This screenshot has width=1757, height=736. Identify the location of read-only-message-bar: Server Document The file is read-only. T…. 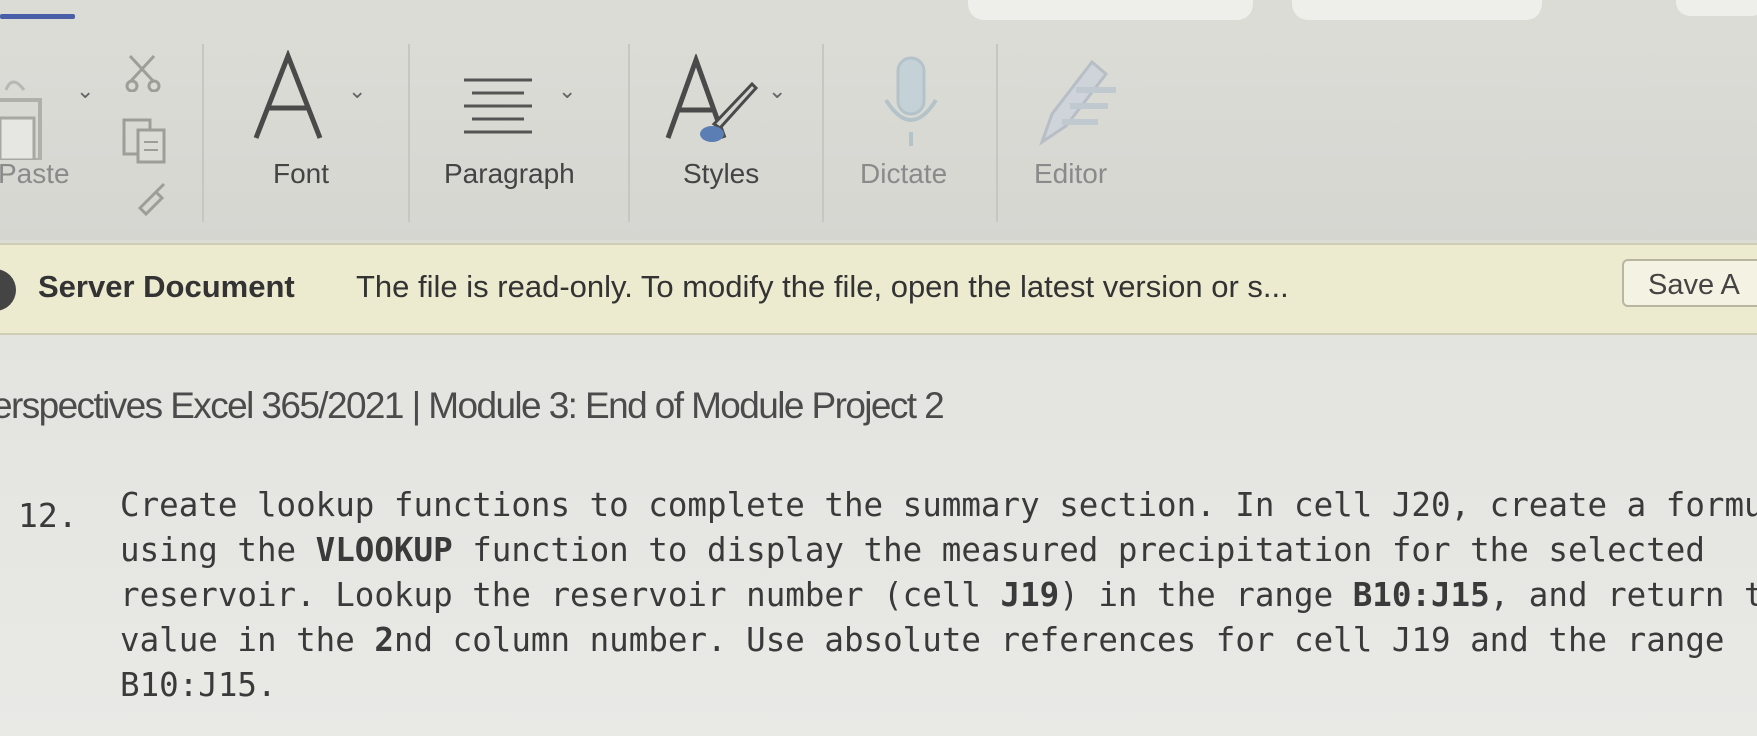
(878, 289).